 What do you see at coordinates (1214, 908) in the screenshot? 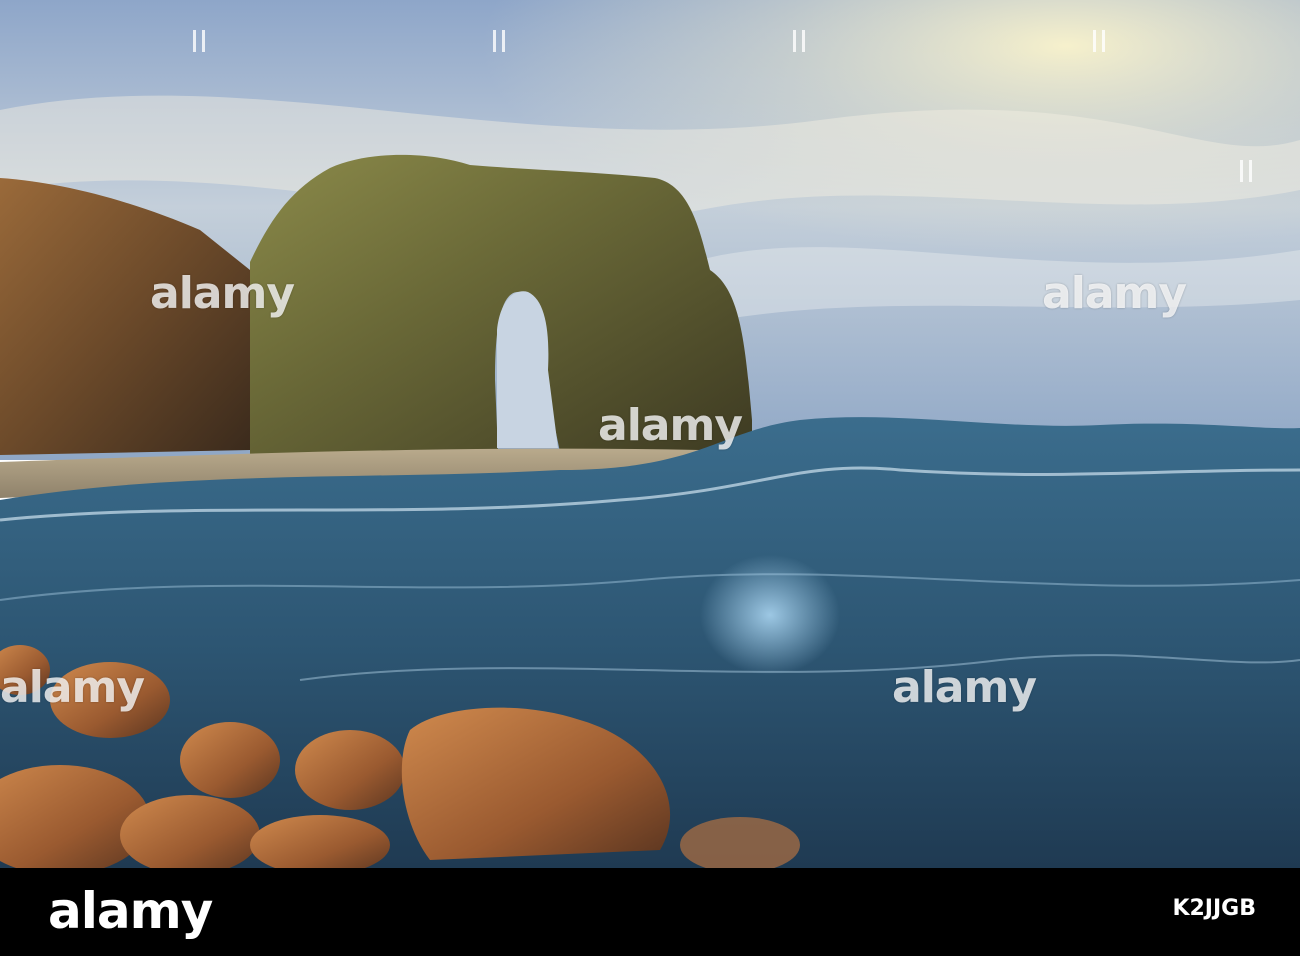
I see `image-id: K2JJGB` at bounding box center [1214, 908].